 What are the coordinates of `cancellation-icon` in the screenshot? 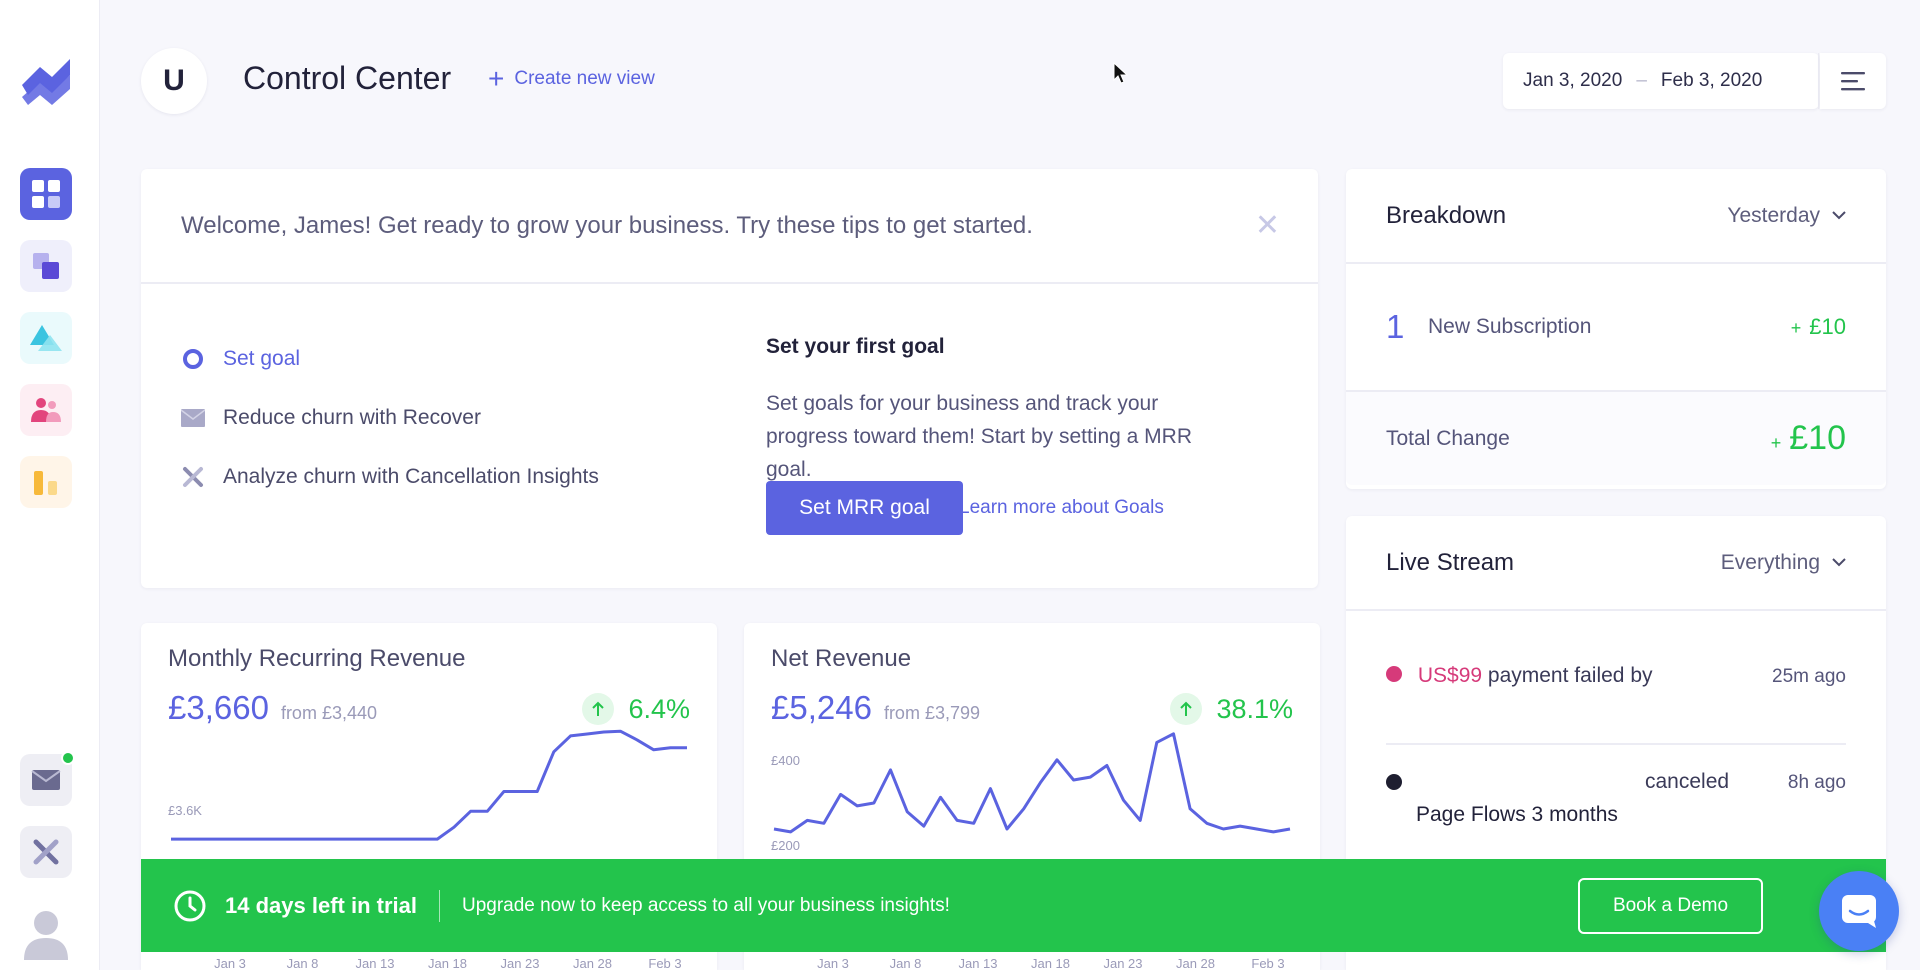 It's located at (46, 852).